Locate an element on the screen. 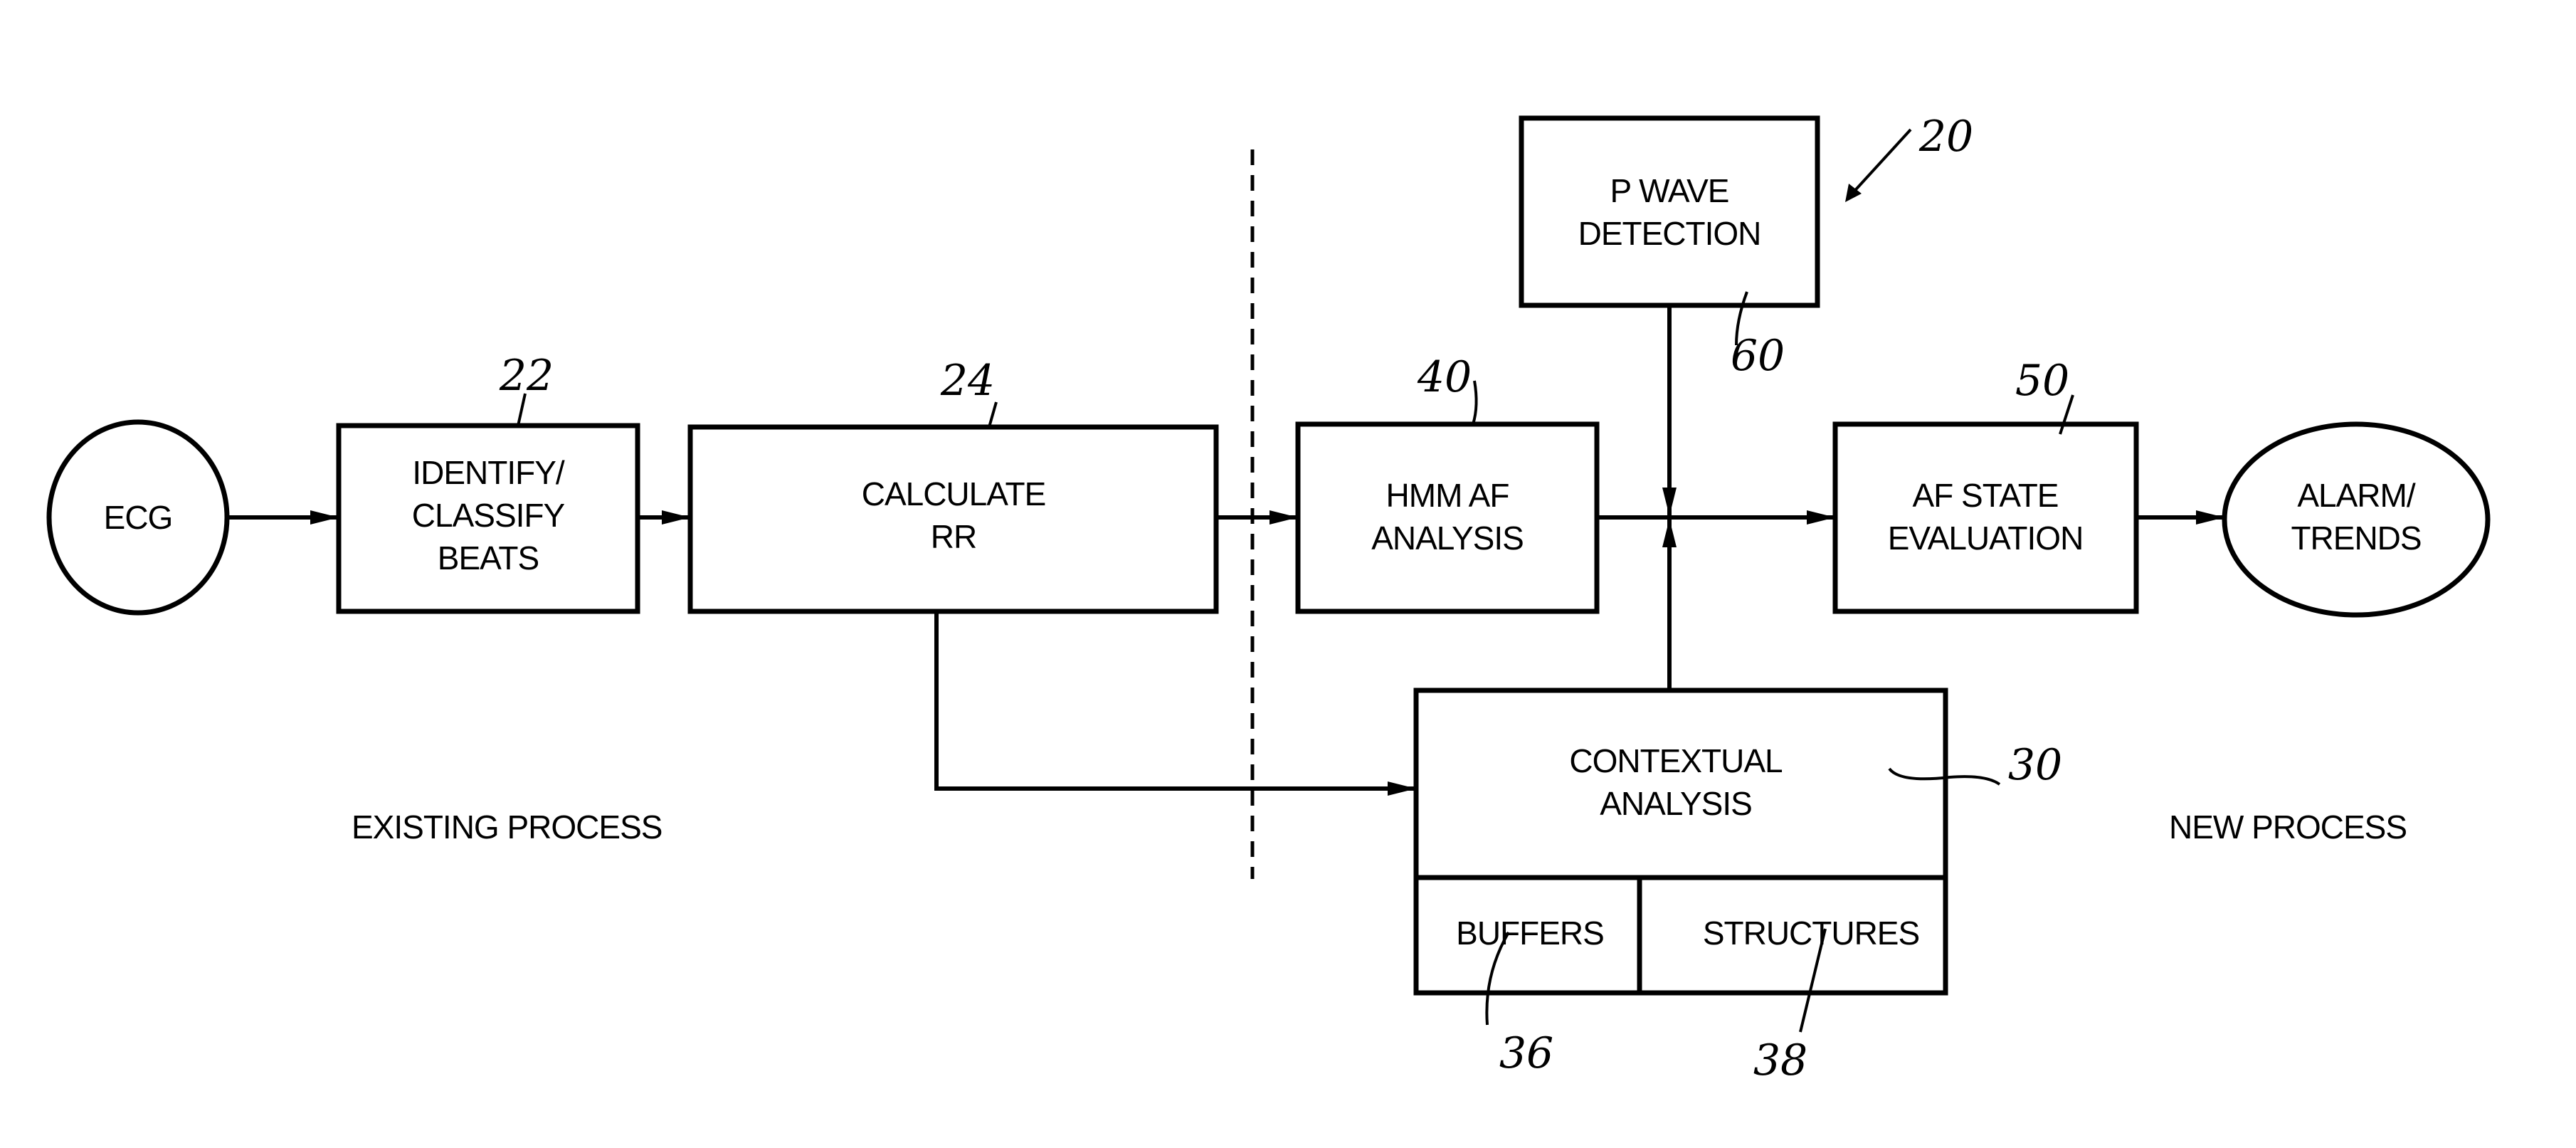 This screenshot has width=2576, height=1148. ref-24: 24 is located at coordinates (967, 381).